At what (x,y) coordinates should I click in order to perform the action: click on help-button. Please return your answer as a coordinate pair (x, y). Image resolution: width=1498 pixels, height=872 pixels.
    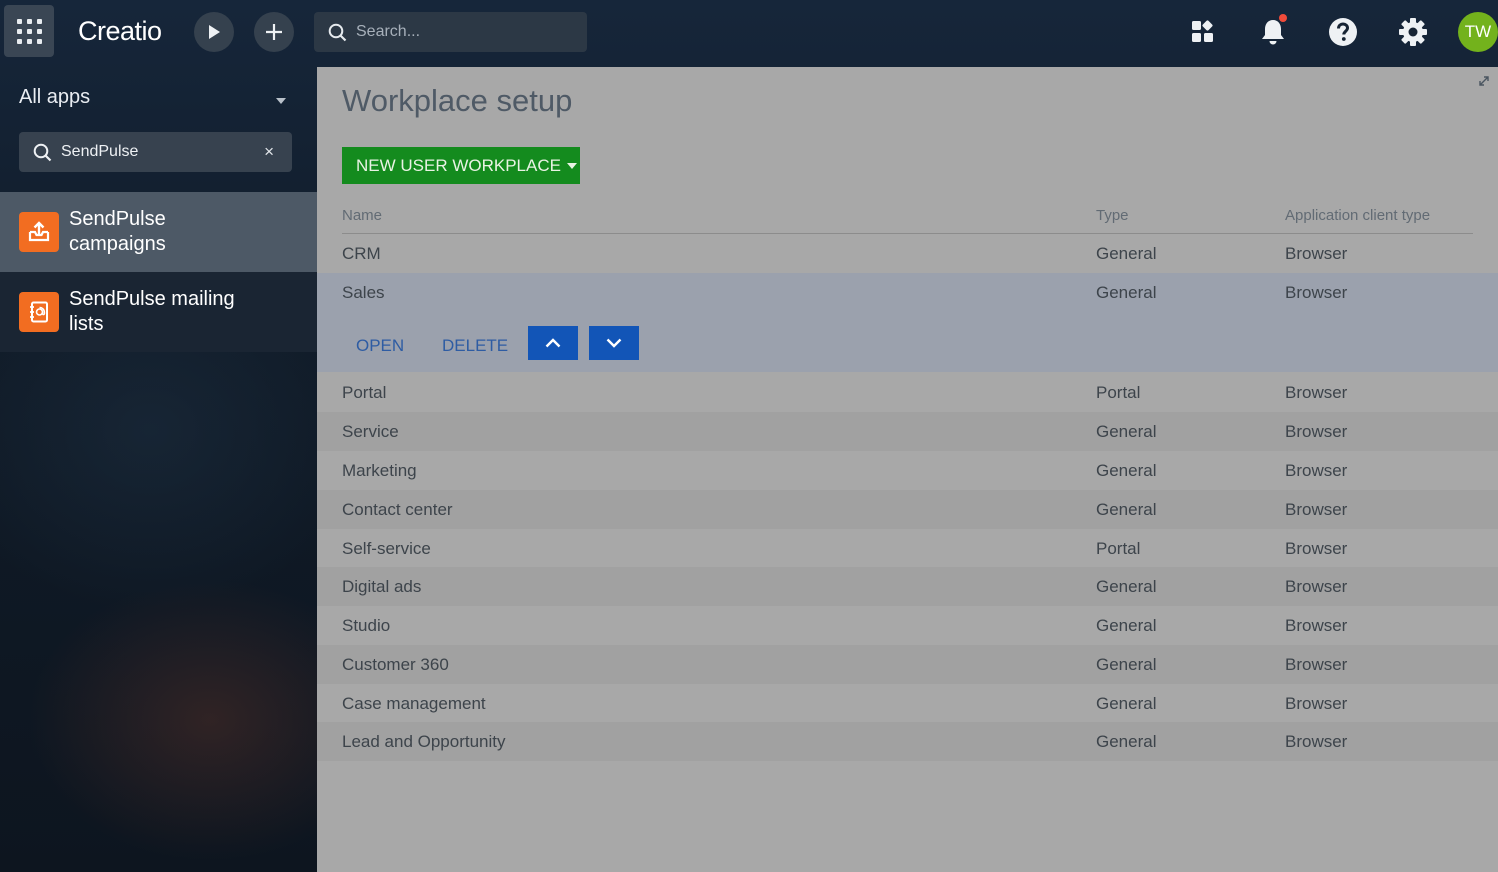
    Looking at the image, I should click on (1343, 32).